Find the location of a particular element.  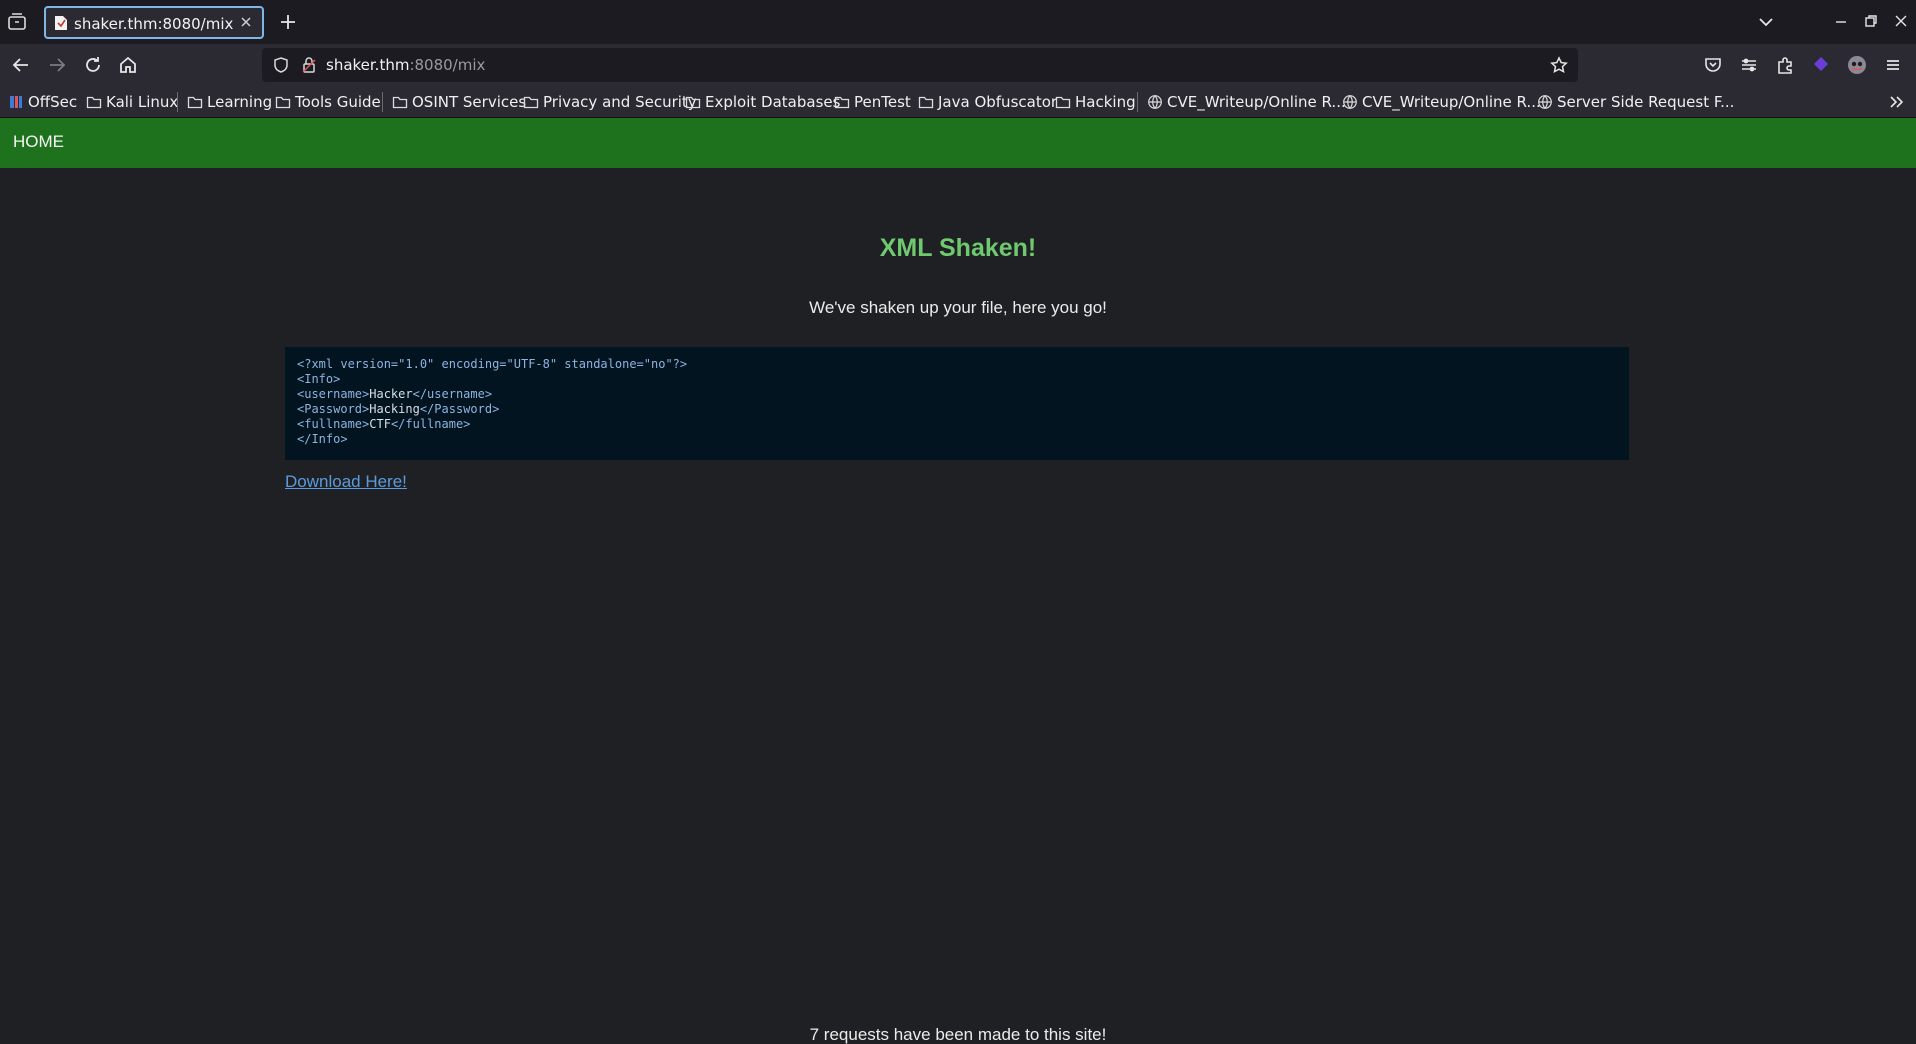

bookmark-label: Hacking is located at coordinates (1105, 102).